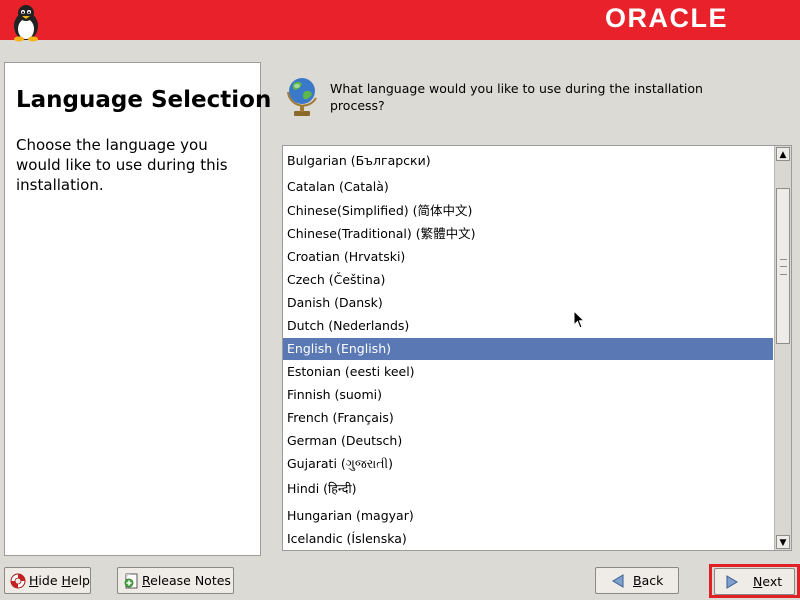 This screenshot has height=600, width=800. I want to click on grip-icon, so click(783, 267).